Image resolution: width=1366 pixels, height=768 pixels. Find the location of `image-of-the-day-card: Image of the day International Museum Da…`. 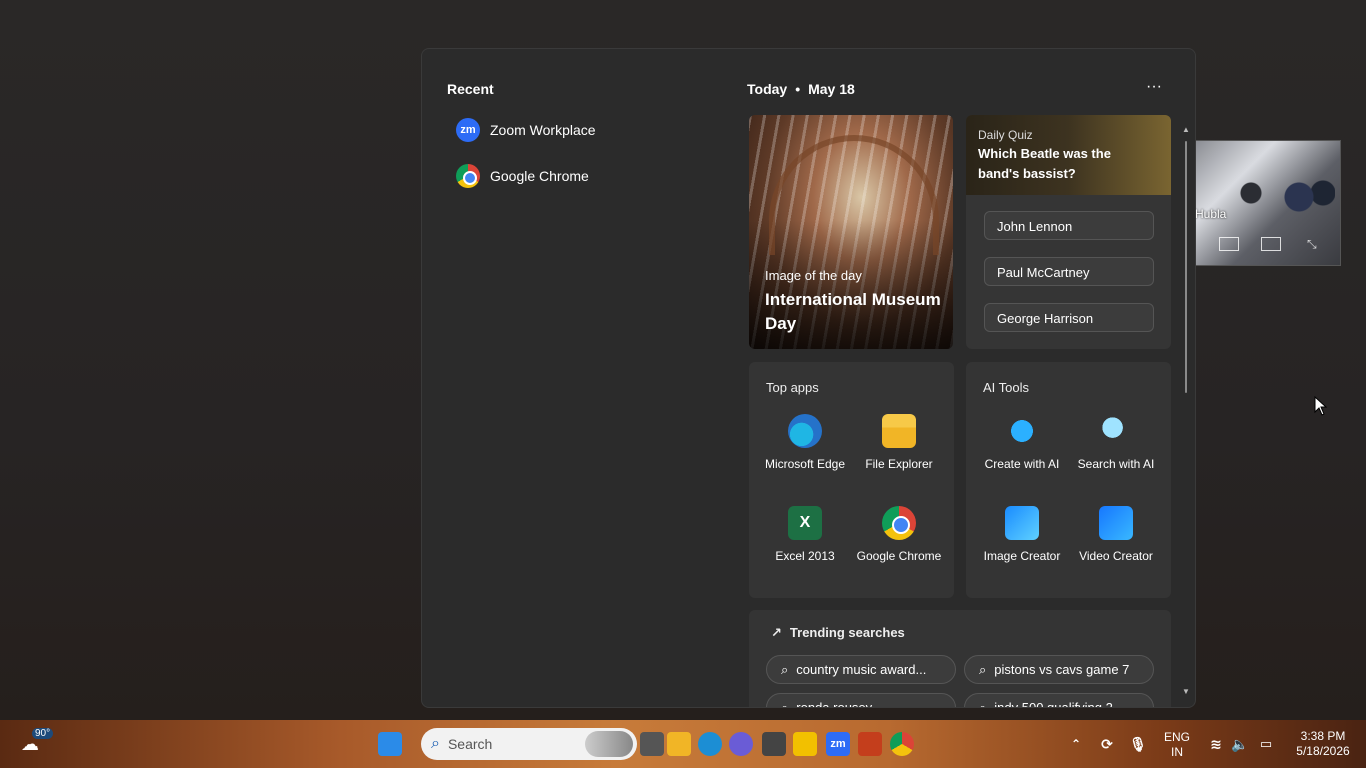

image-of-the-day-card: Image of the day International Museum Da… is located at coordinates (851, 232).